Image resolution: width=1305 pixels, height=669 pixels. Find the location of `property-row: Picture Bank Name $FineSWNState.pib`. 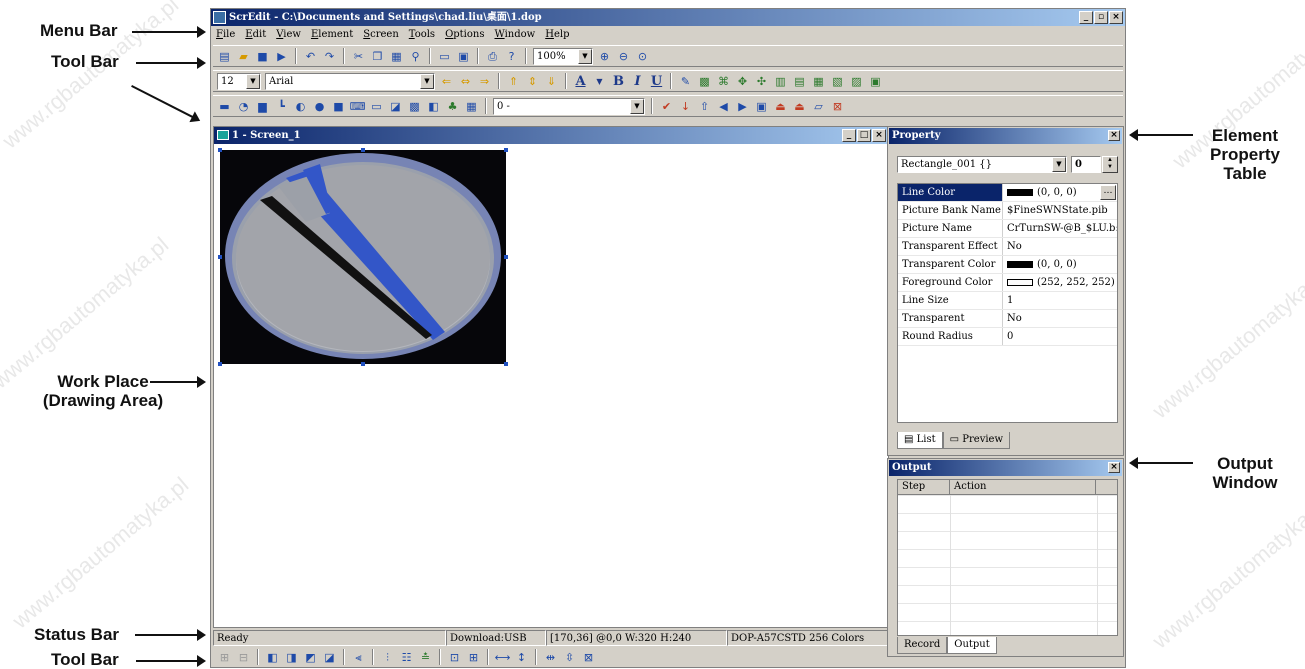

property-row: Picture Bank Name $FineSWNState.pib is located at coordinates (1007, 211).